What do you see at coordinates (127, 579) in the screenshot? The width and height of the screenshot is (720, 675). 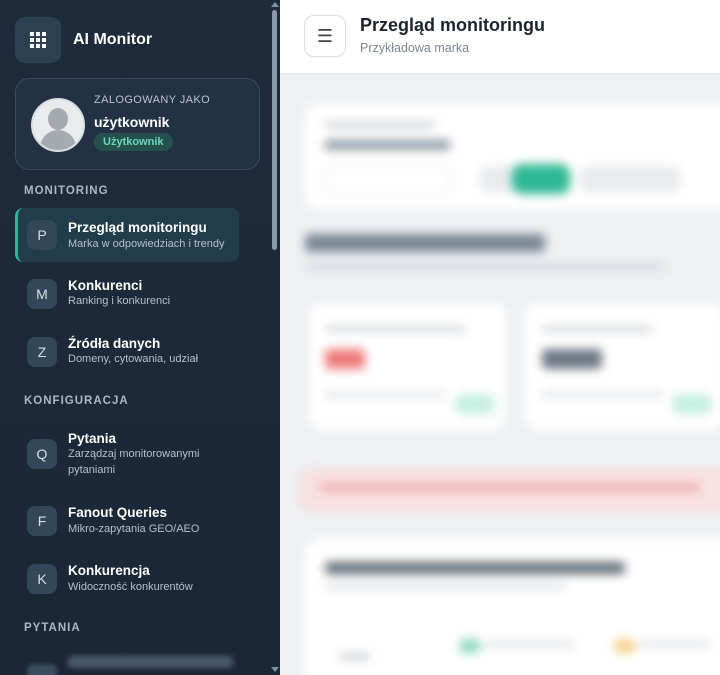 I see `nav-item-competition: K Konkurencja Widoczność konkurentów` at bounding box center [127, 579].